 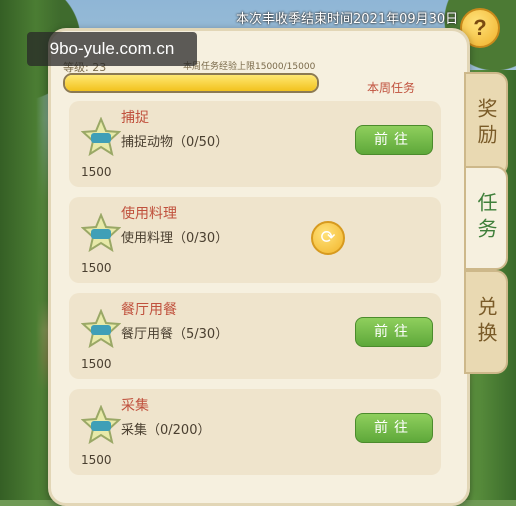 I want to click on weekly-tasks-label: 本周任务, so click(x=391, y=88).